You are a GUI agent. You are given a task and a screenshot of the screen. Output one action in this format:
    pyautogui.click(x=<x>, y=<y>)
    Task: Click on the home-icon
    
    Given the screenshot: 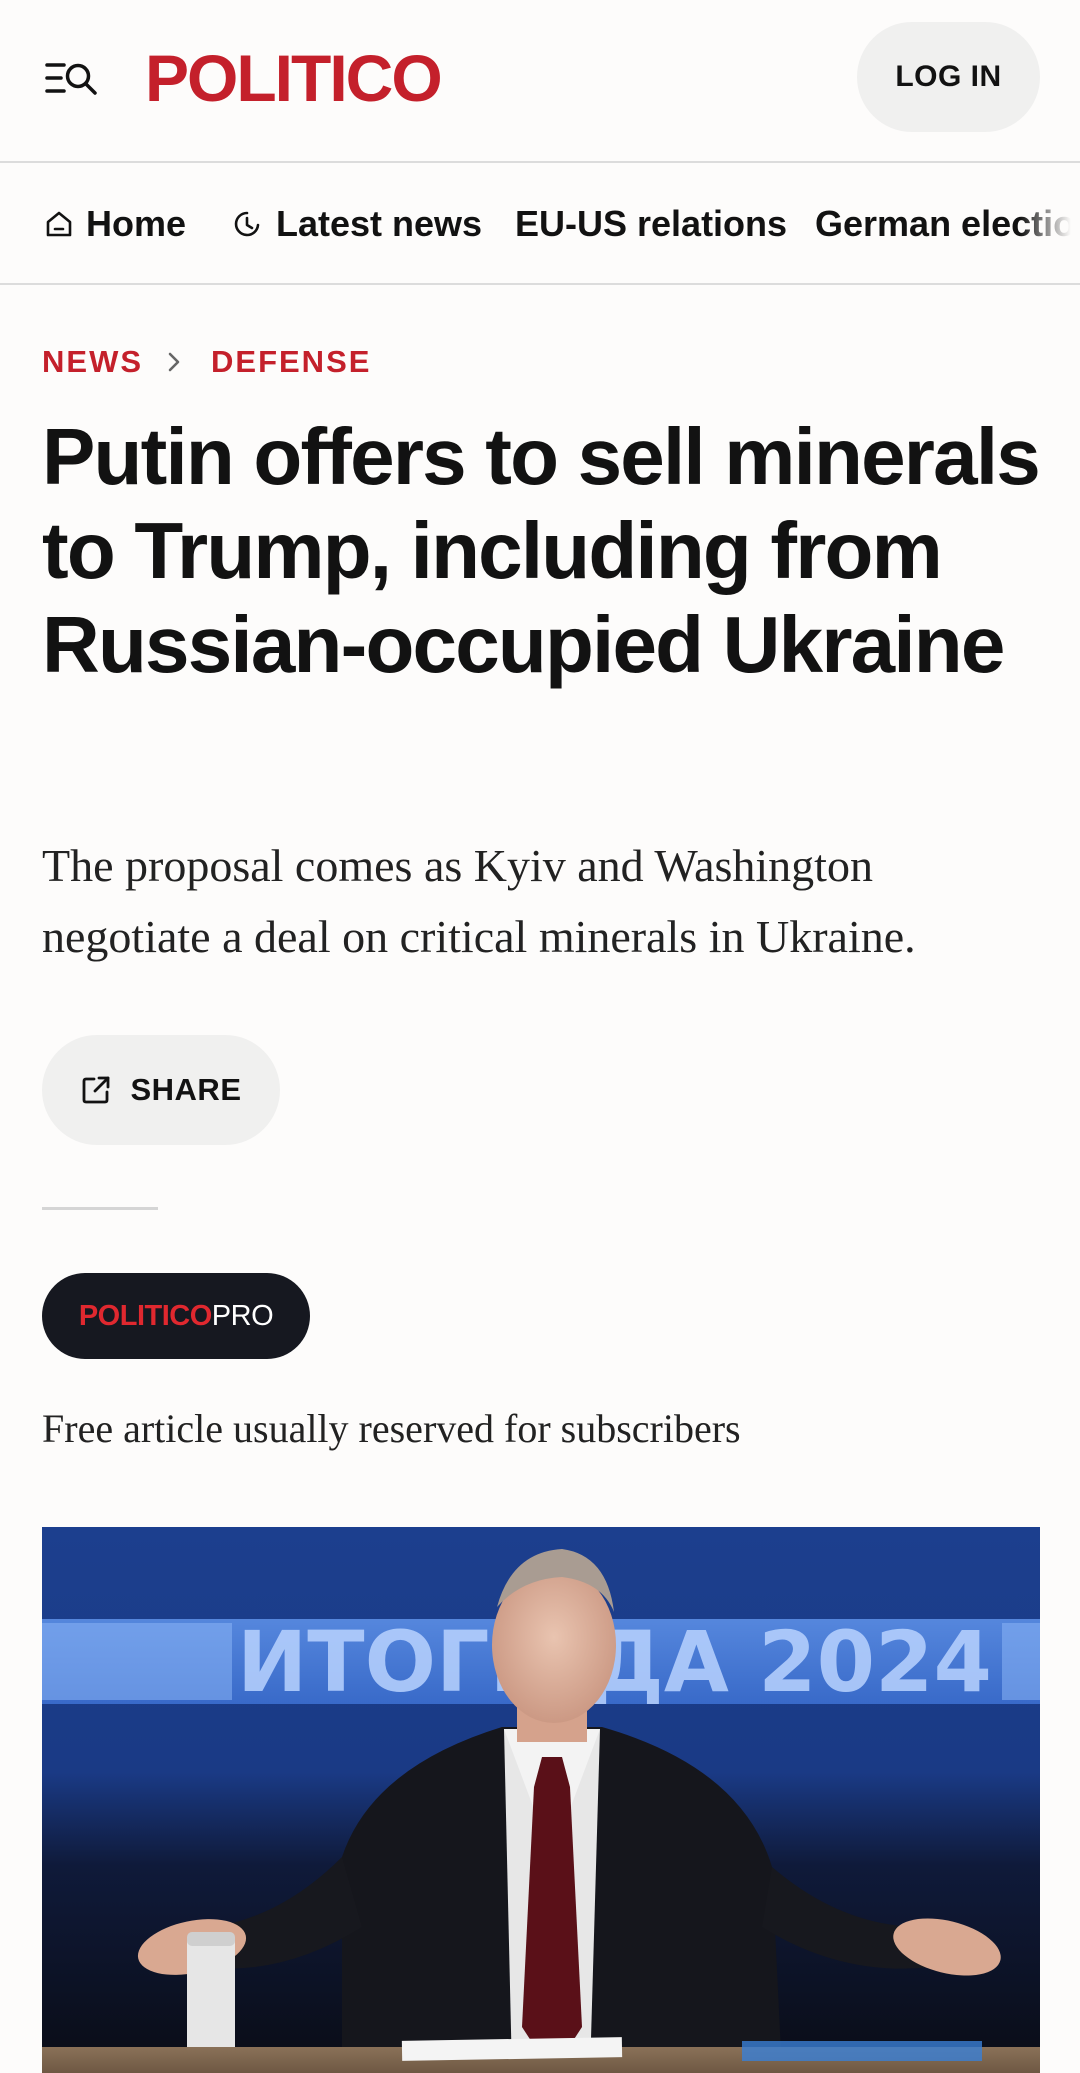 What is the action you would take?
    pyautogui.click(x=59, y=224)
    